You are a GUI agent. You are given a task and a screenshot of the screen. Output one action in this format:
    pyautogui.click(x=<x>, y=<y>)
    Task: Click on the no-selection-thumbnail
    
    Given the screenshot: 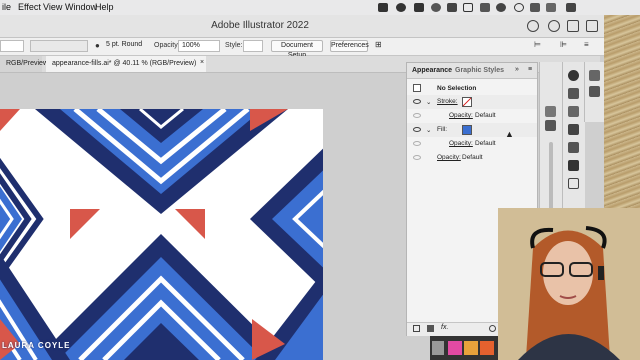 What is the action you would take?
    pyautogui.click(x=417, y=88)
    